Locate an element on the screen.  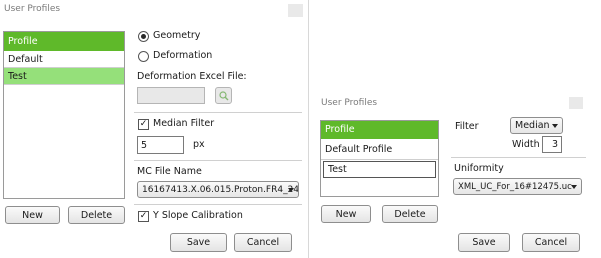
width-value: 3 is located at coordinates (554, 144).